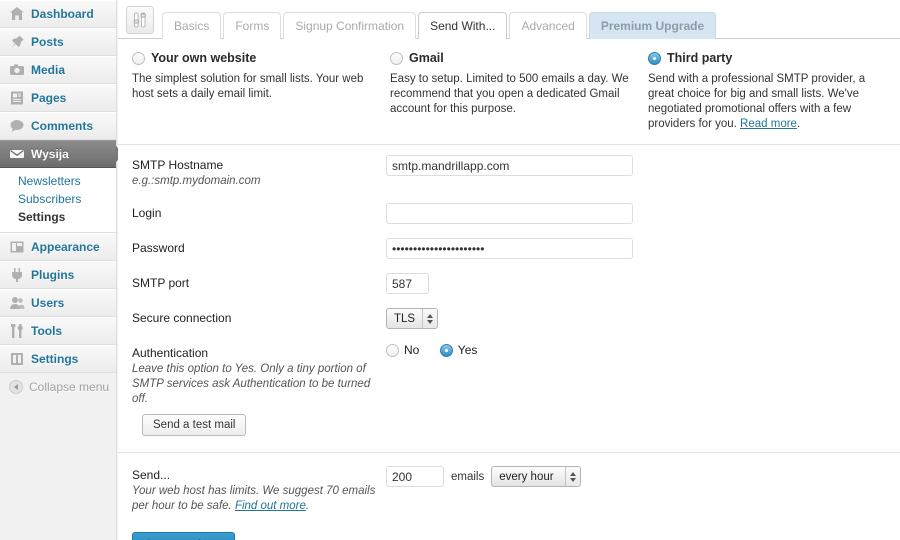 The image size is (900, 540). What do you see at coordinates (270, 506) in the screenshot?
I see `find-out-more-link: Find out more` at bounding box center [270, 506].